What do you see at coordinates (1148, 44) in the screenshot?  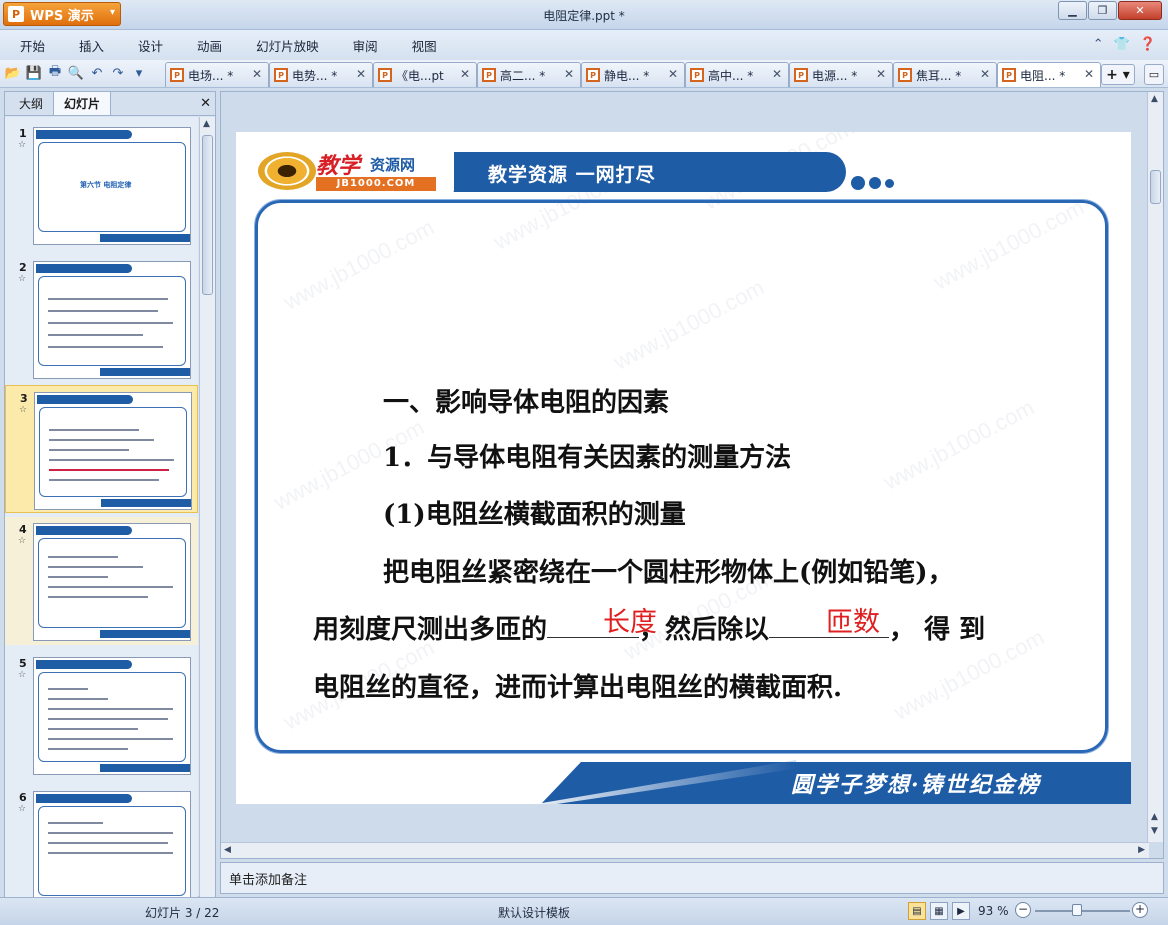 I see `help-icon: ❓` at bounding box center [1148, 44].